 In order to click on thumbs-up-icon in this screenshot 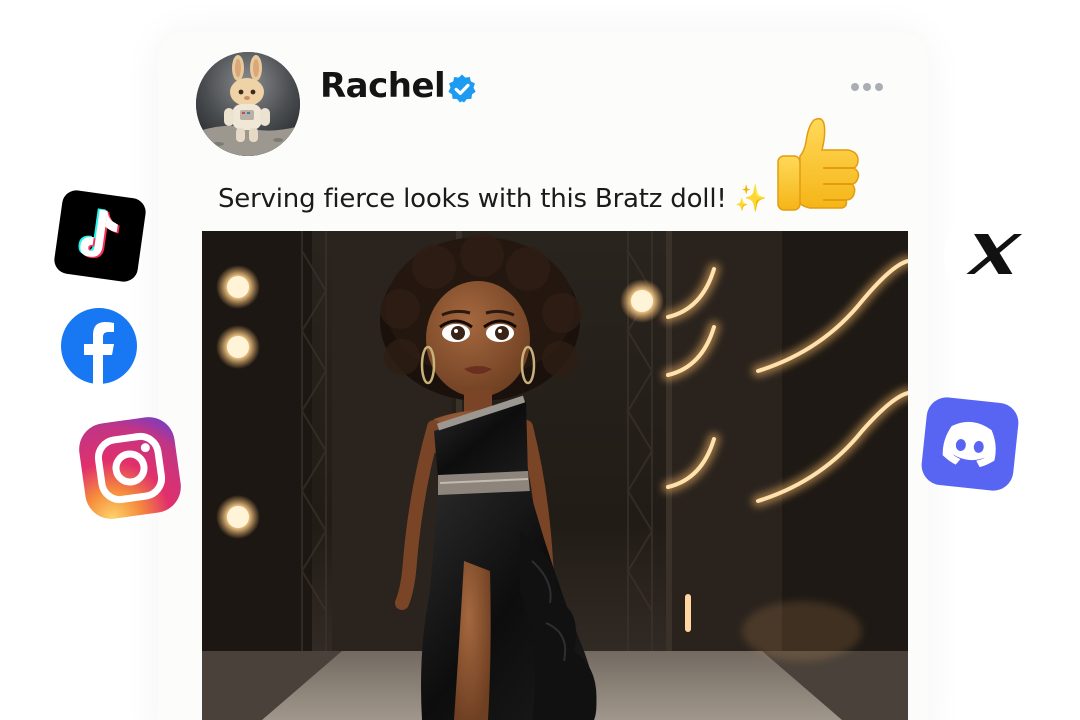, I will do `click(819, 164)`.